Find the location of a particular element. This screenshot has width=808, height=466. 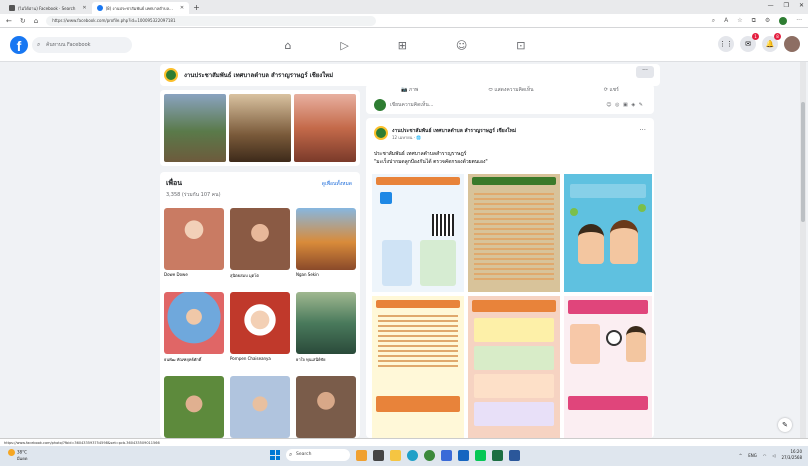

scrollbar-thumb is located at coordinates (803, 162).